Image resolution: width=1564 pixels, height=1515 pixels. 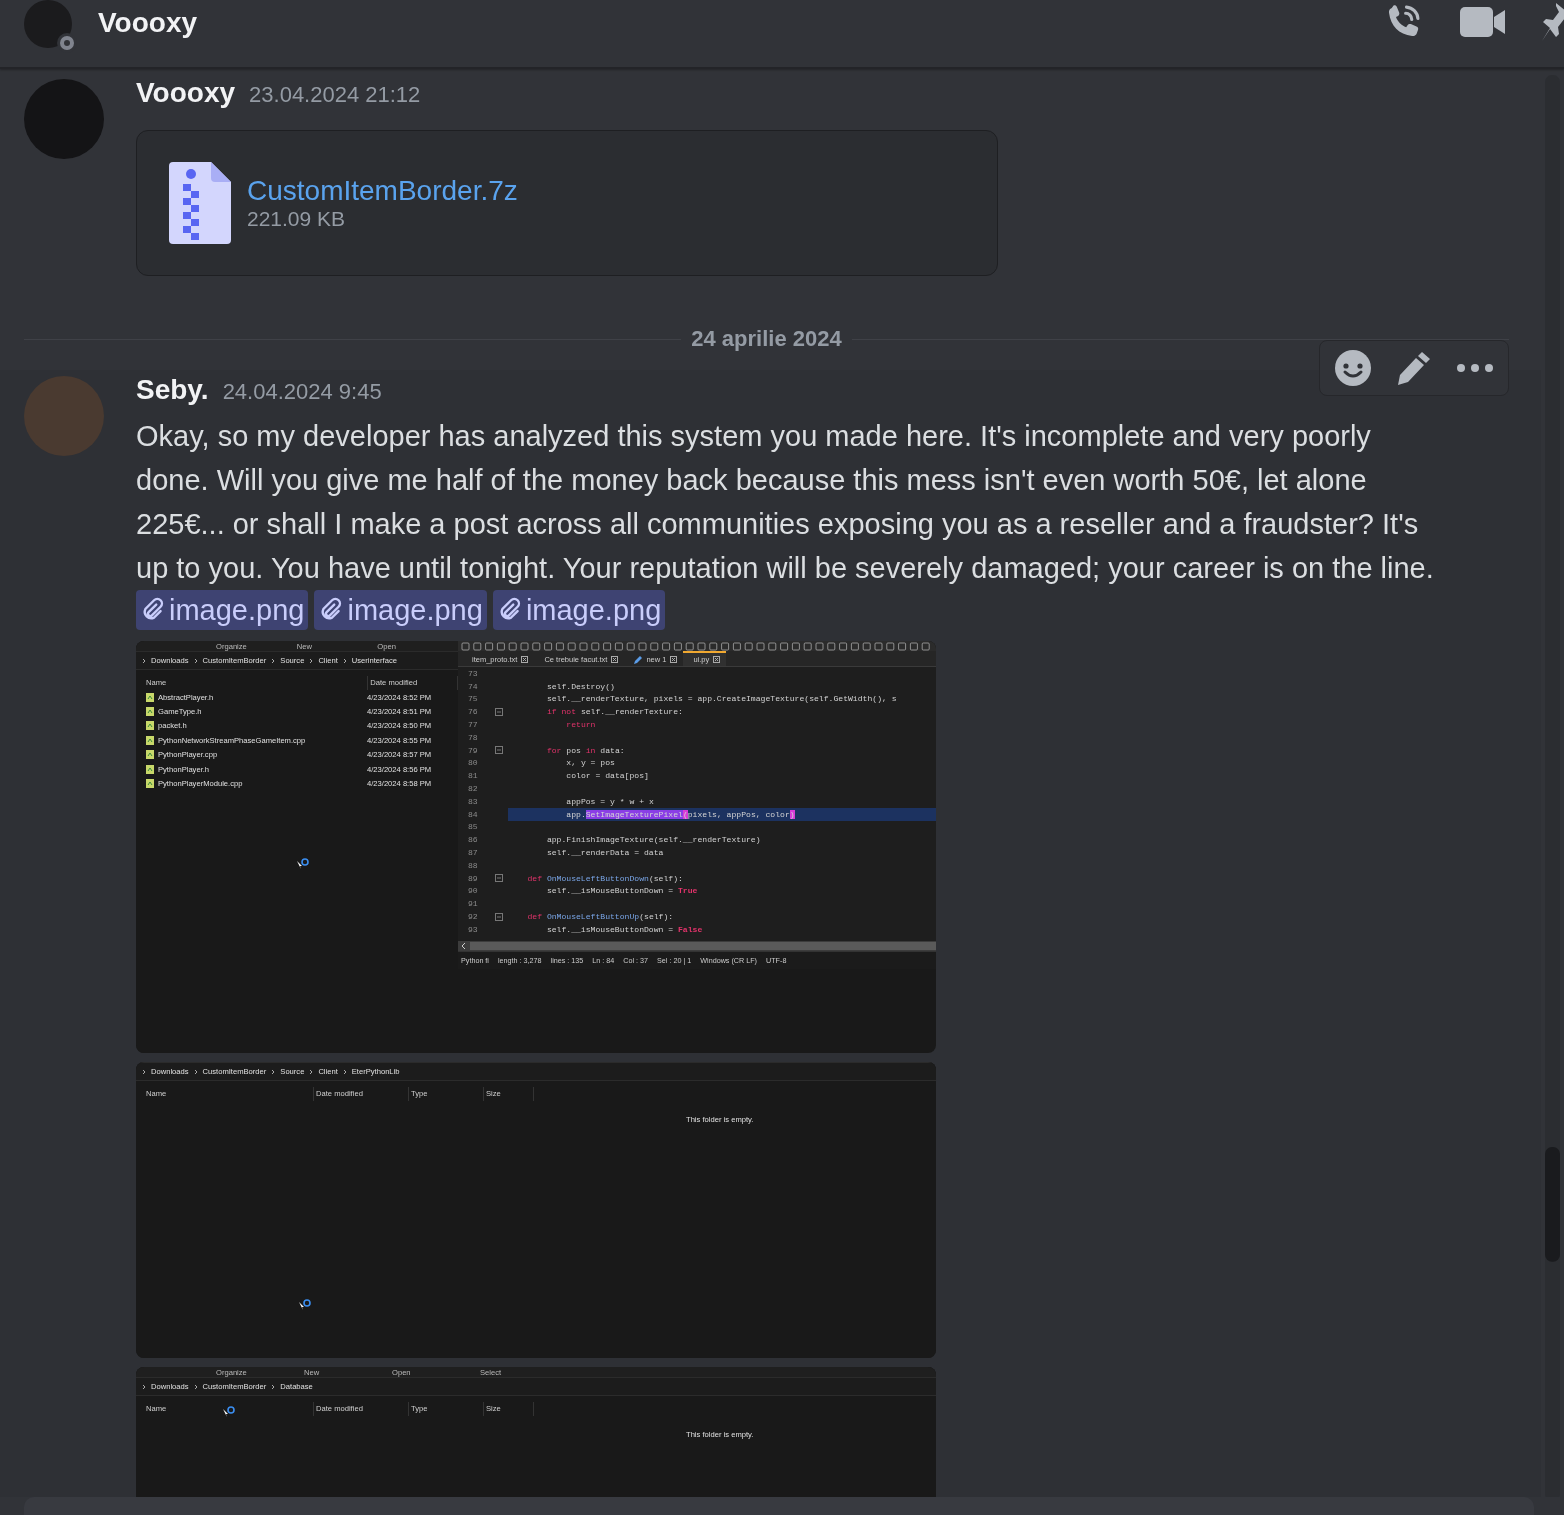 What do you see at coordinates (200, 203) in the screenshot?
I see `archive-file-icon` at bounding box center [200, 203].